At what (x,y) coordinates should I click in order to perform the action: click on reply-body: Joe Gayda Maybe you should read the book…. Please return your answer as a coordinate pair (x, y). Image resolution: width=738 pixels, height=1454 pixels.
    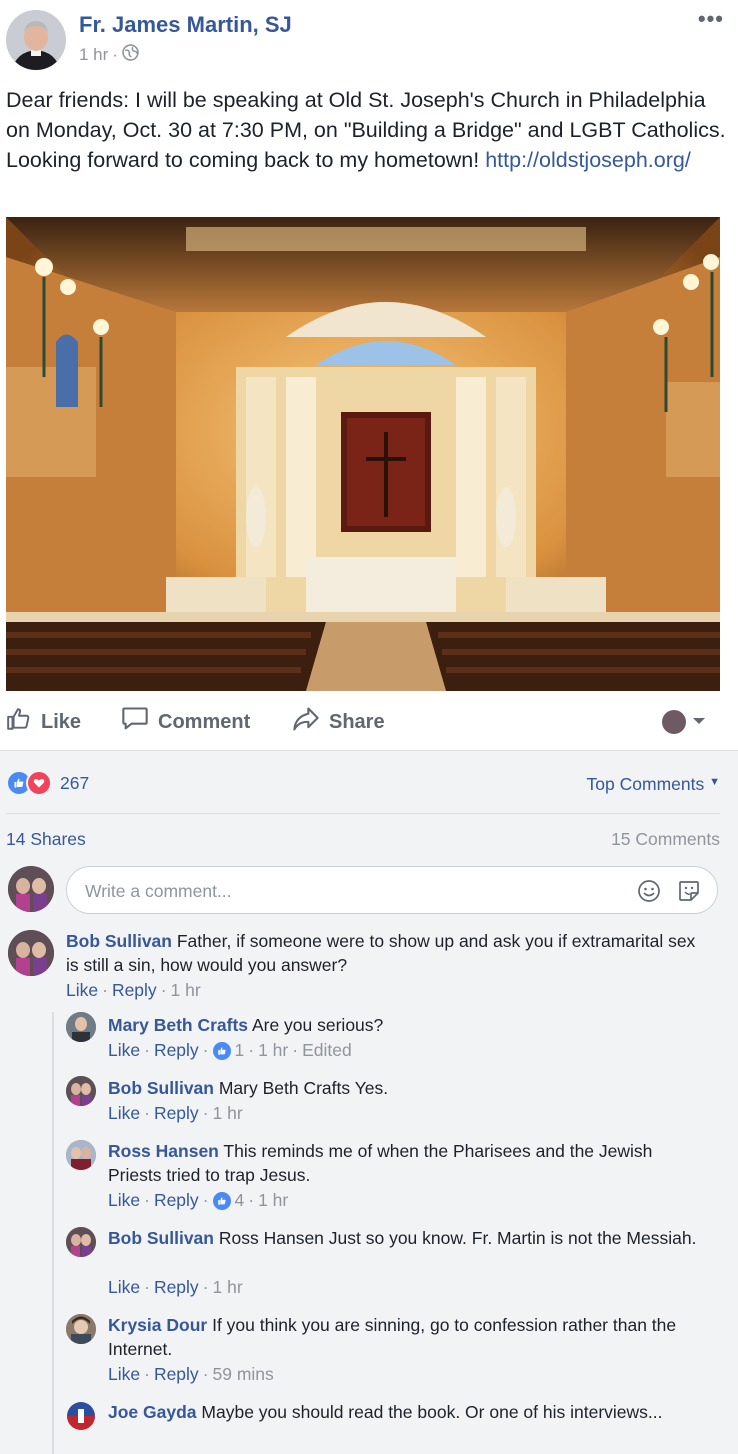
    Looking at the image, I should click on (408, 1412).